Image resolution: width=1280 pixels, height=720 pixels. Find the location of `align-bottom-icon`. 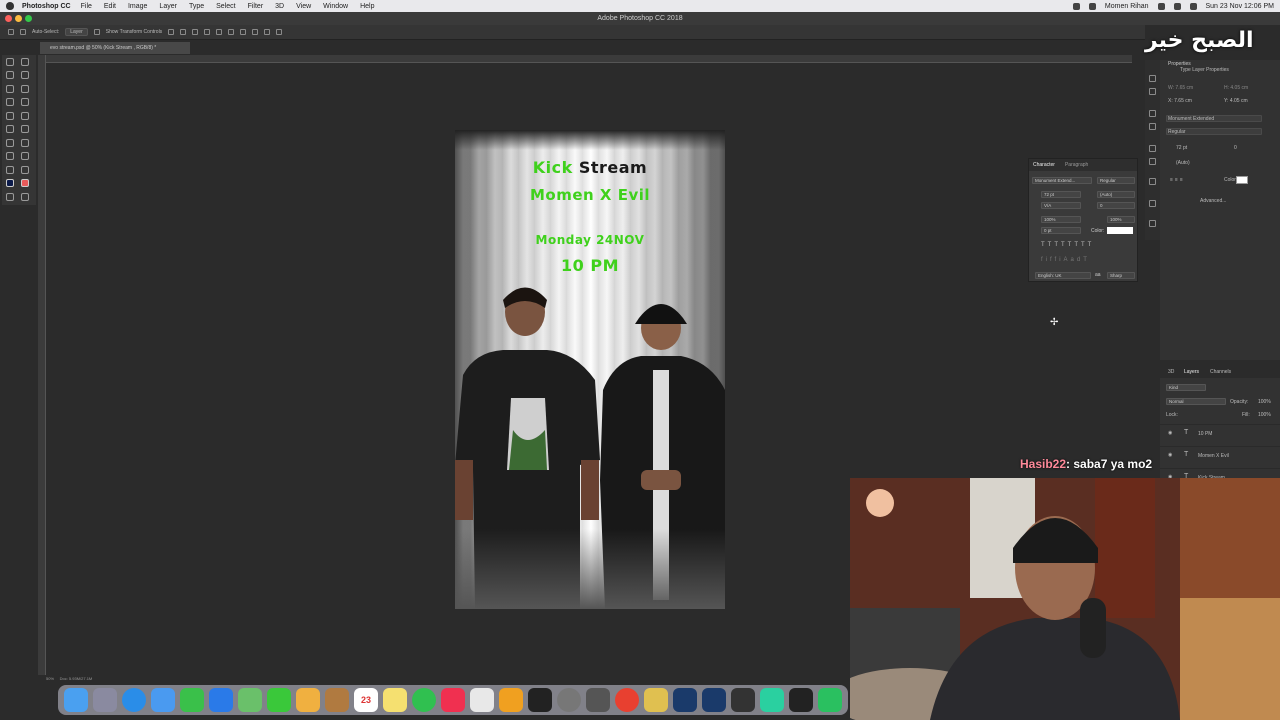

align-bottom-icon is located at coordinates (195, 32).